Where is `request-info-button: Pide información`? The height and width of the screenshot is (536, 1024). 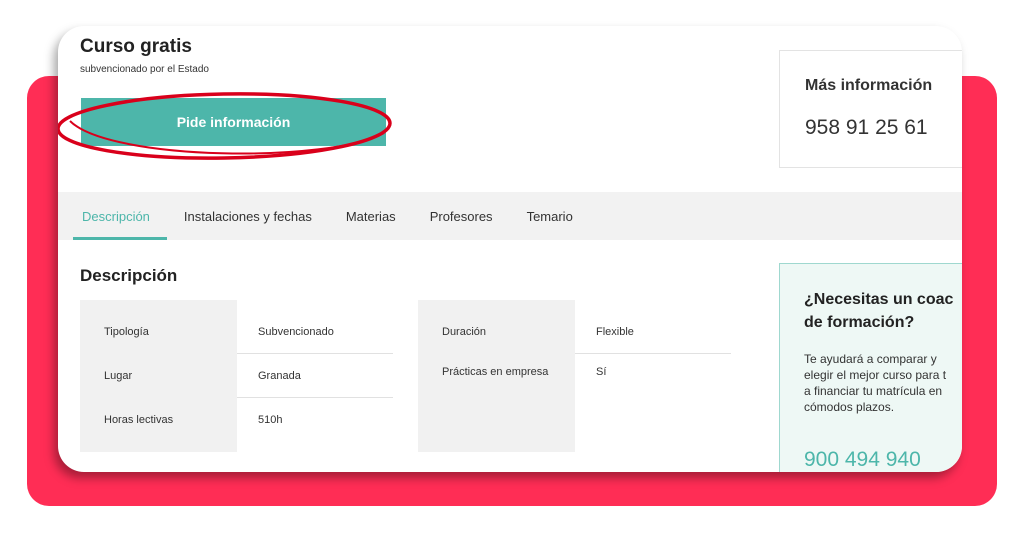
request-info-button: Pide información is located at coordinates (233, 122).